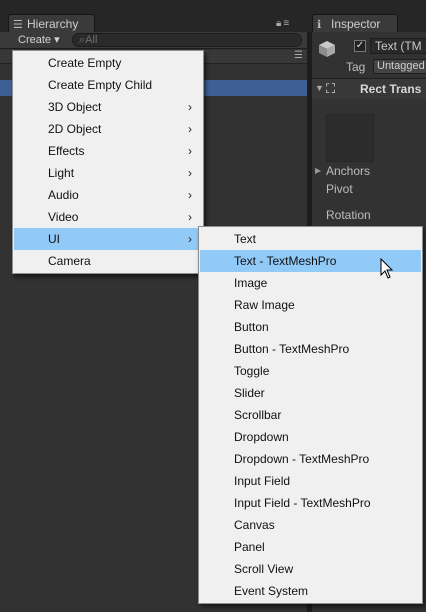  What do you see at coordinates (75, 107) in the screenshot?
I see `menu-item-label: 3D Object` at bounding box center [75, 107].